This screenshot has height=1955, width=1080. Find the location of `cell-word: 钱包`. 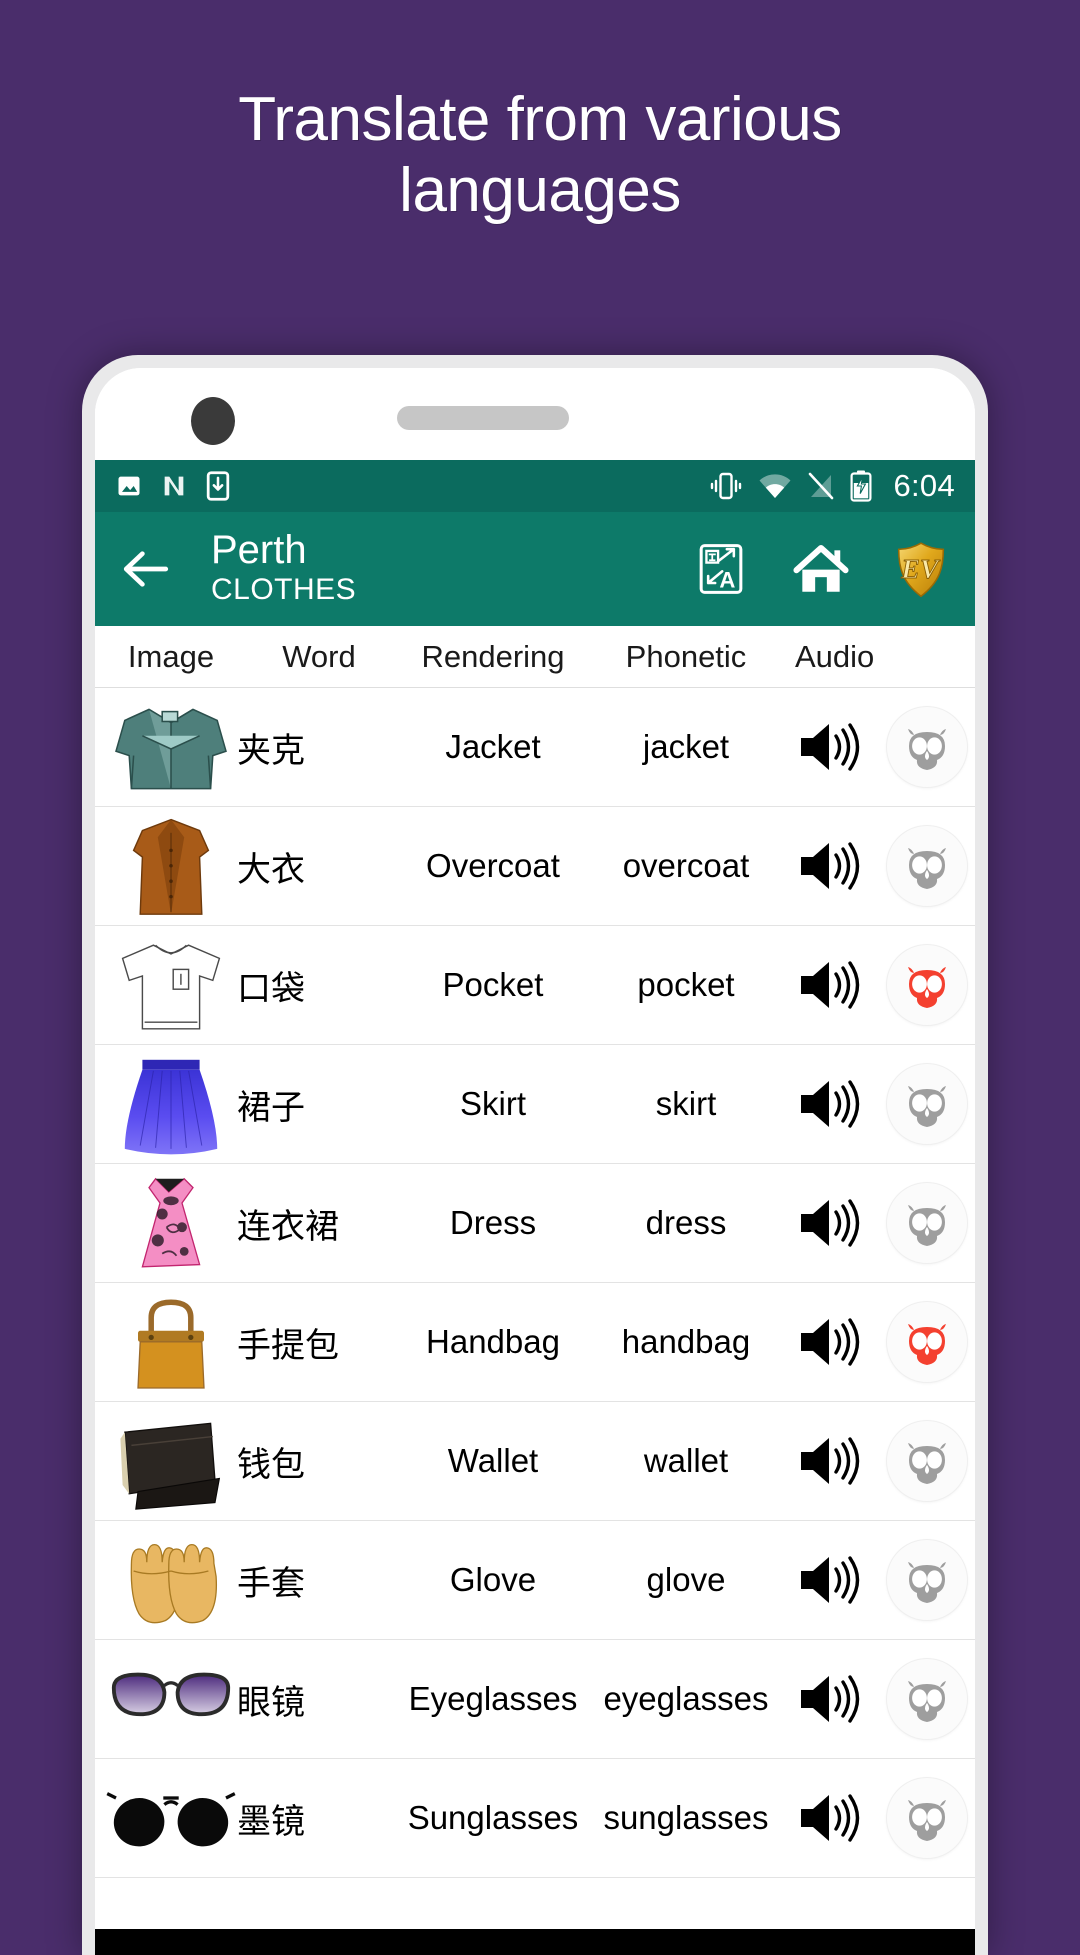

cell-word: 钱包 is located at coordinates (316, 1461).